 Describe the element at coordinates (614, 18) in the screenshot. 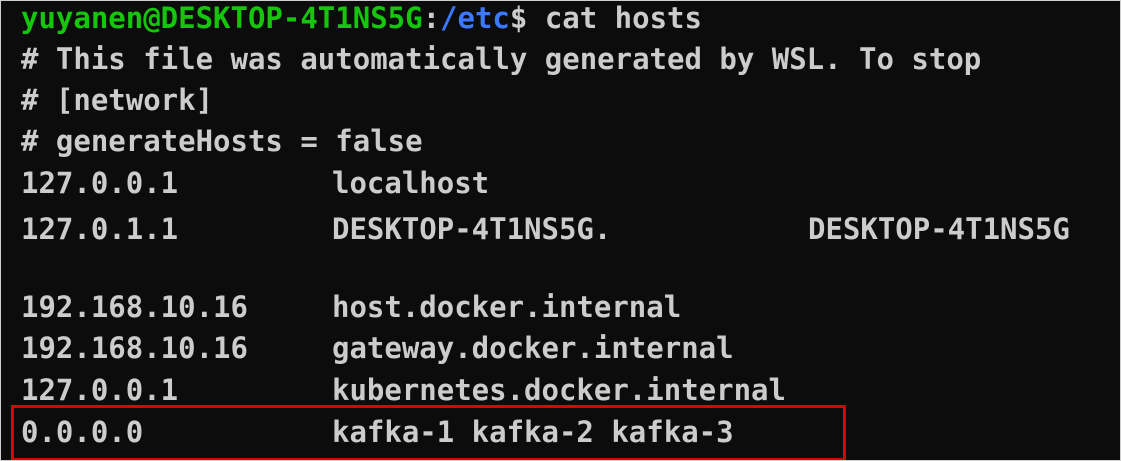

I see `command-text: cat hosts` at that location.